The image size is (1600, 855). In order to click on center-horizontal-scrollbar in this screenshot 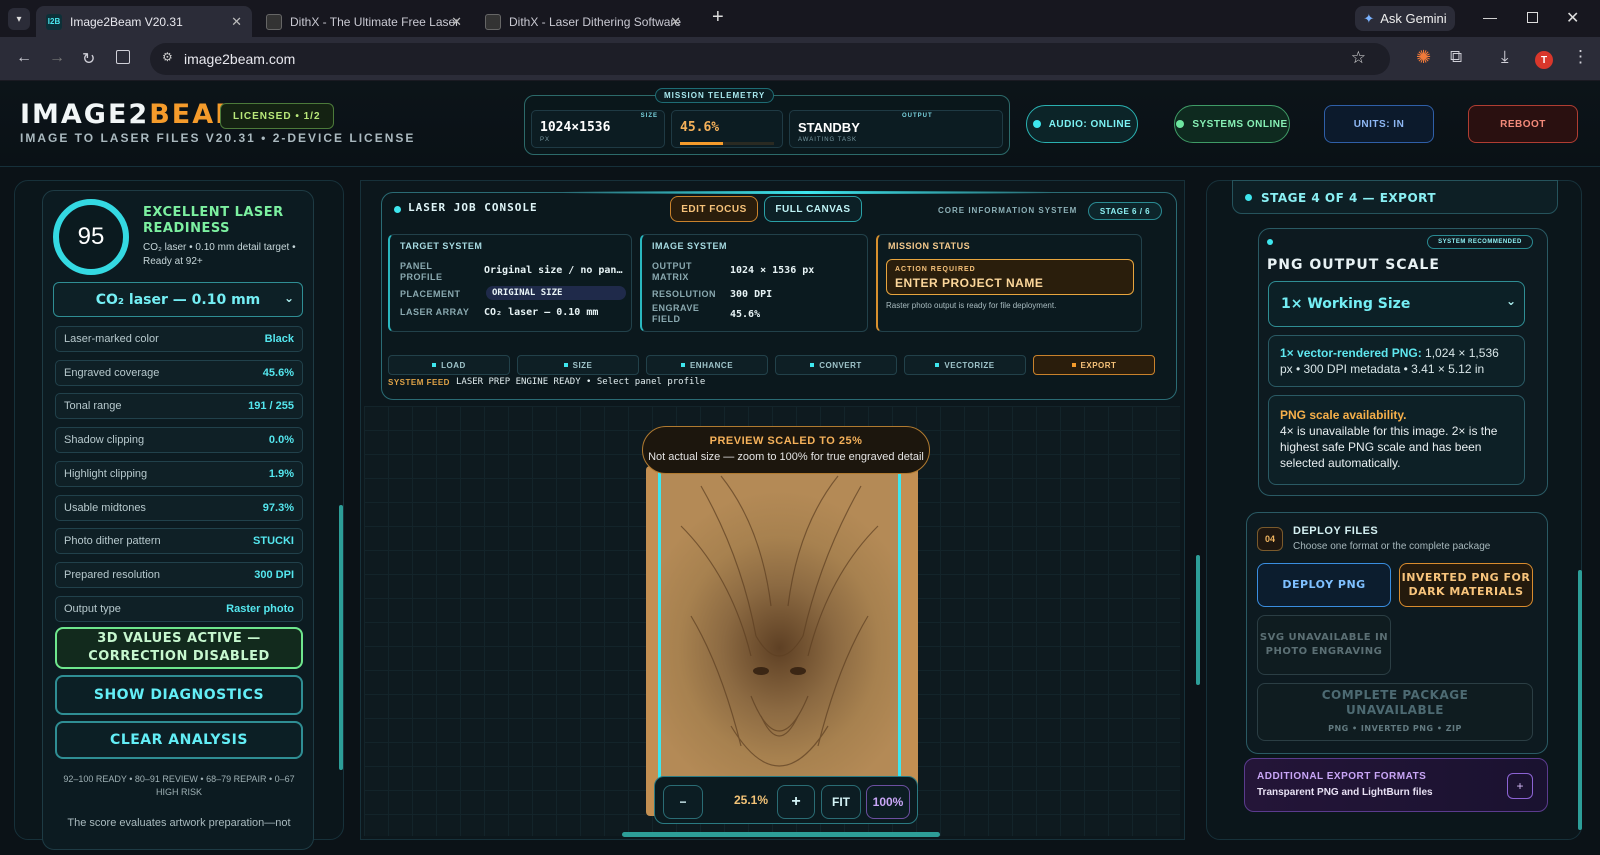, I will do `click(781, 834)`.